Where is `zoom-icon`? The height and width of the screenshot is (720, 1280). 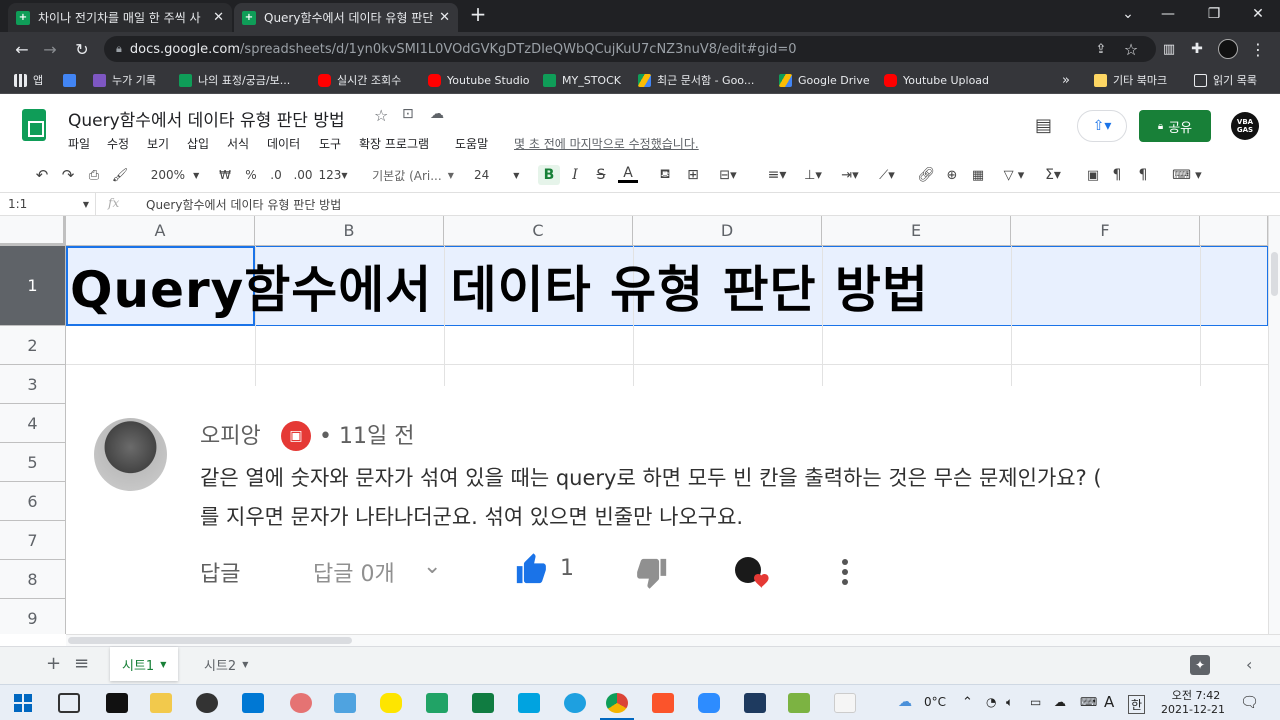 zoom-icon is located at coordinates (709, 703).